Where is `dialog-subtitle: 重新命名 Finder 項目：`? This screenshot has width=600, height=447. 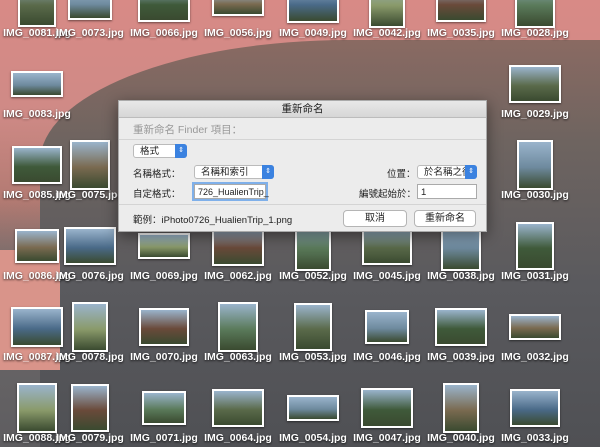
dialog-subtitle: 重新命名 Finder 項目： is located at coordinates (188, 130).